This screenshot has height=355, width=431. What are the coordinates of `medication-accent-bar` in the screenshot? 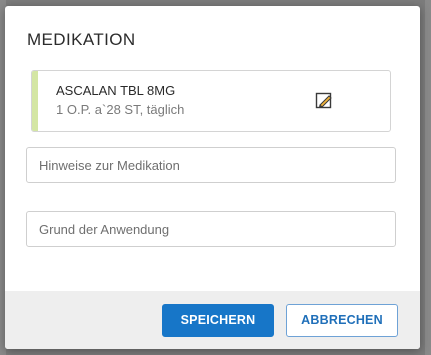 It's located at (35, 101).